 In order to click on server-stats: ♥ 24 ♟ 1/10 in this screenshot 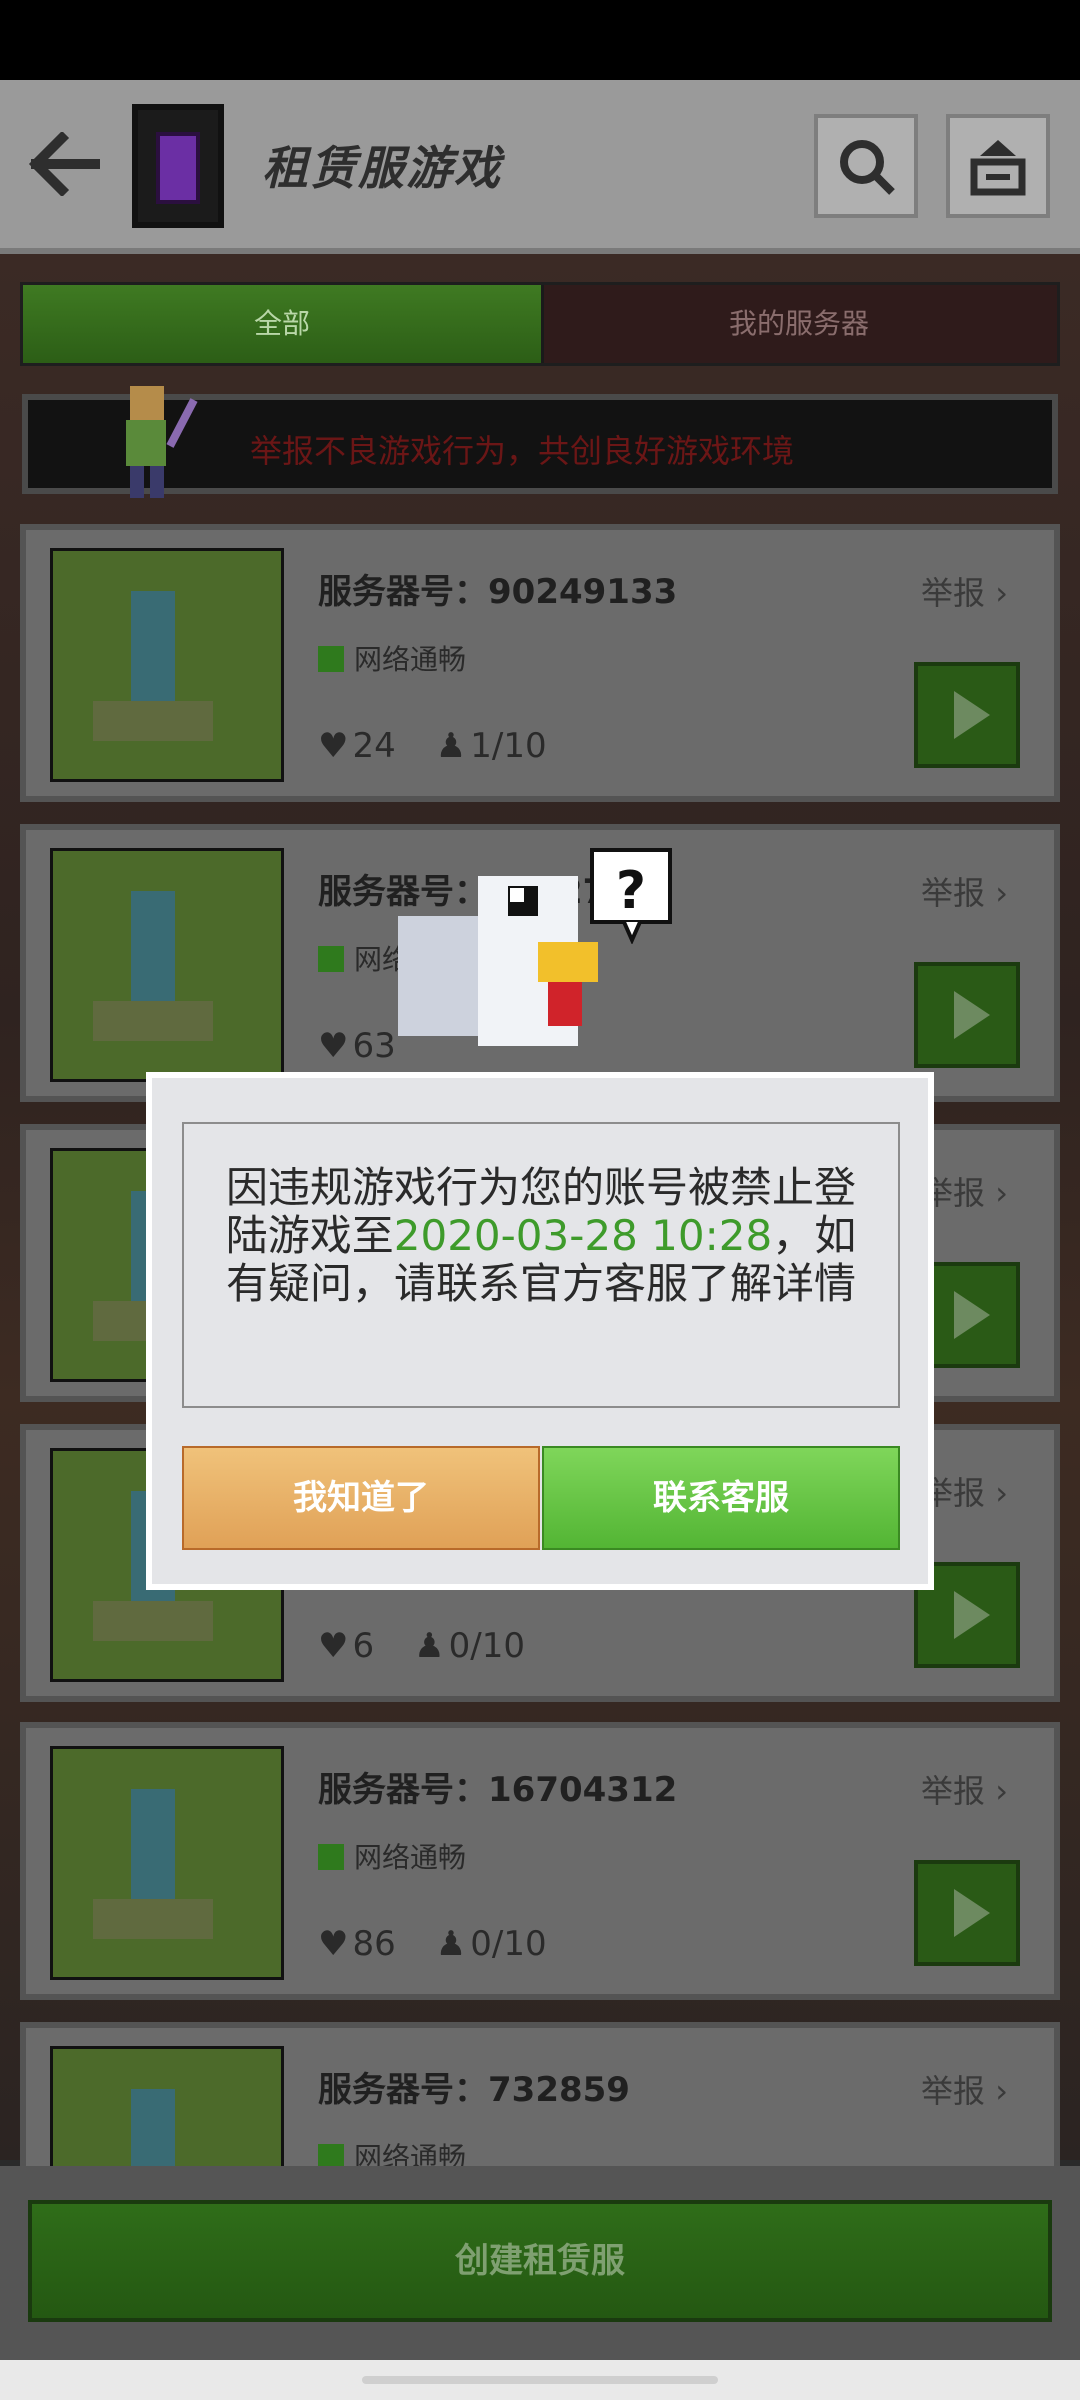, I will do `click(432, 746)`.